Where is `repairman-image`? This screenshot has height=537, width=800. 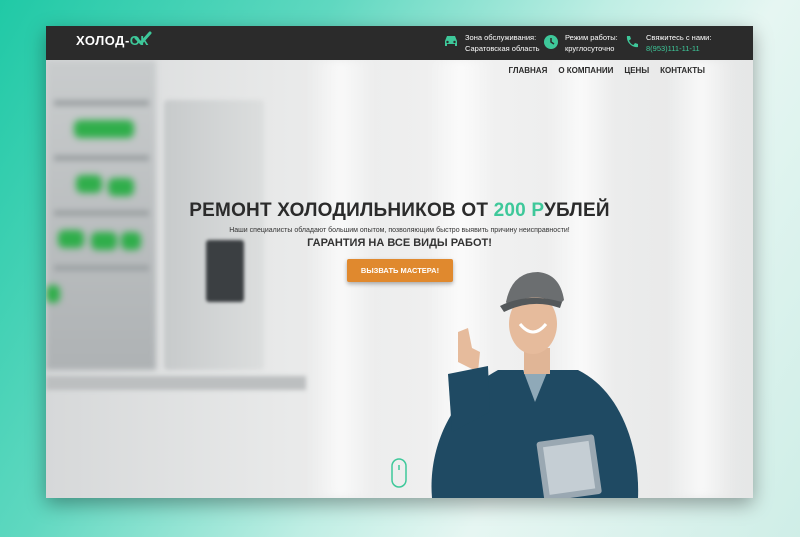 repairman-image is located at coordinates (535, 385).